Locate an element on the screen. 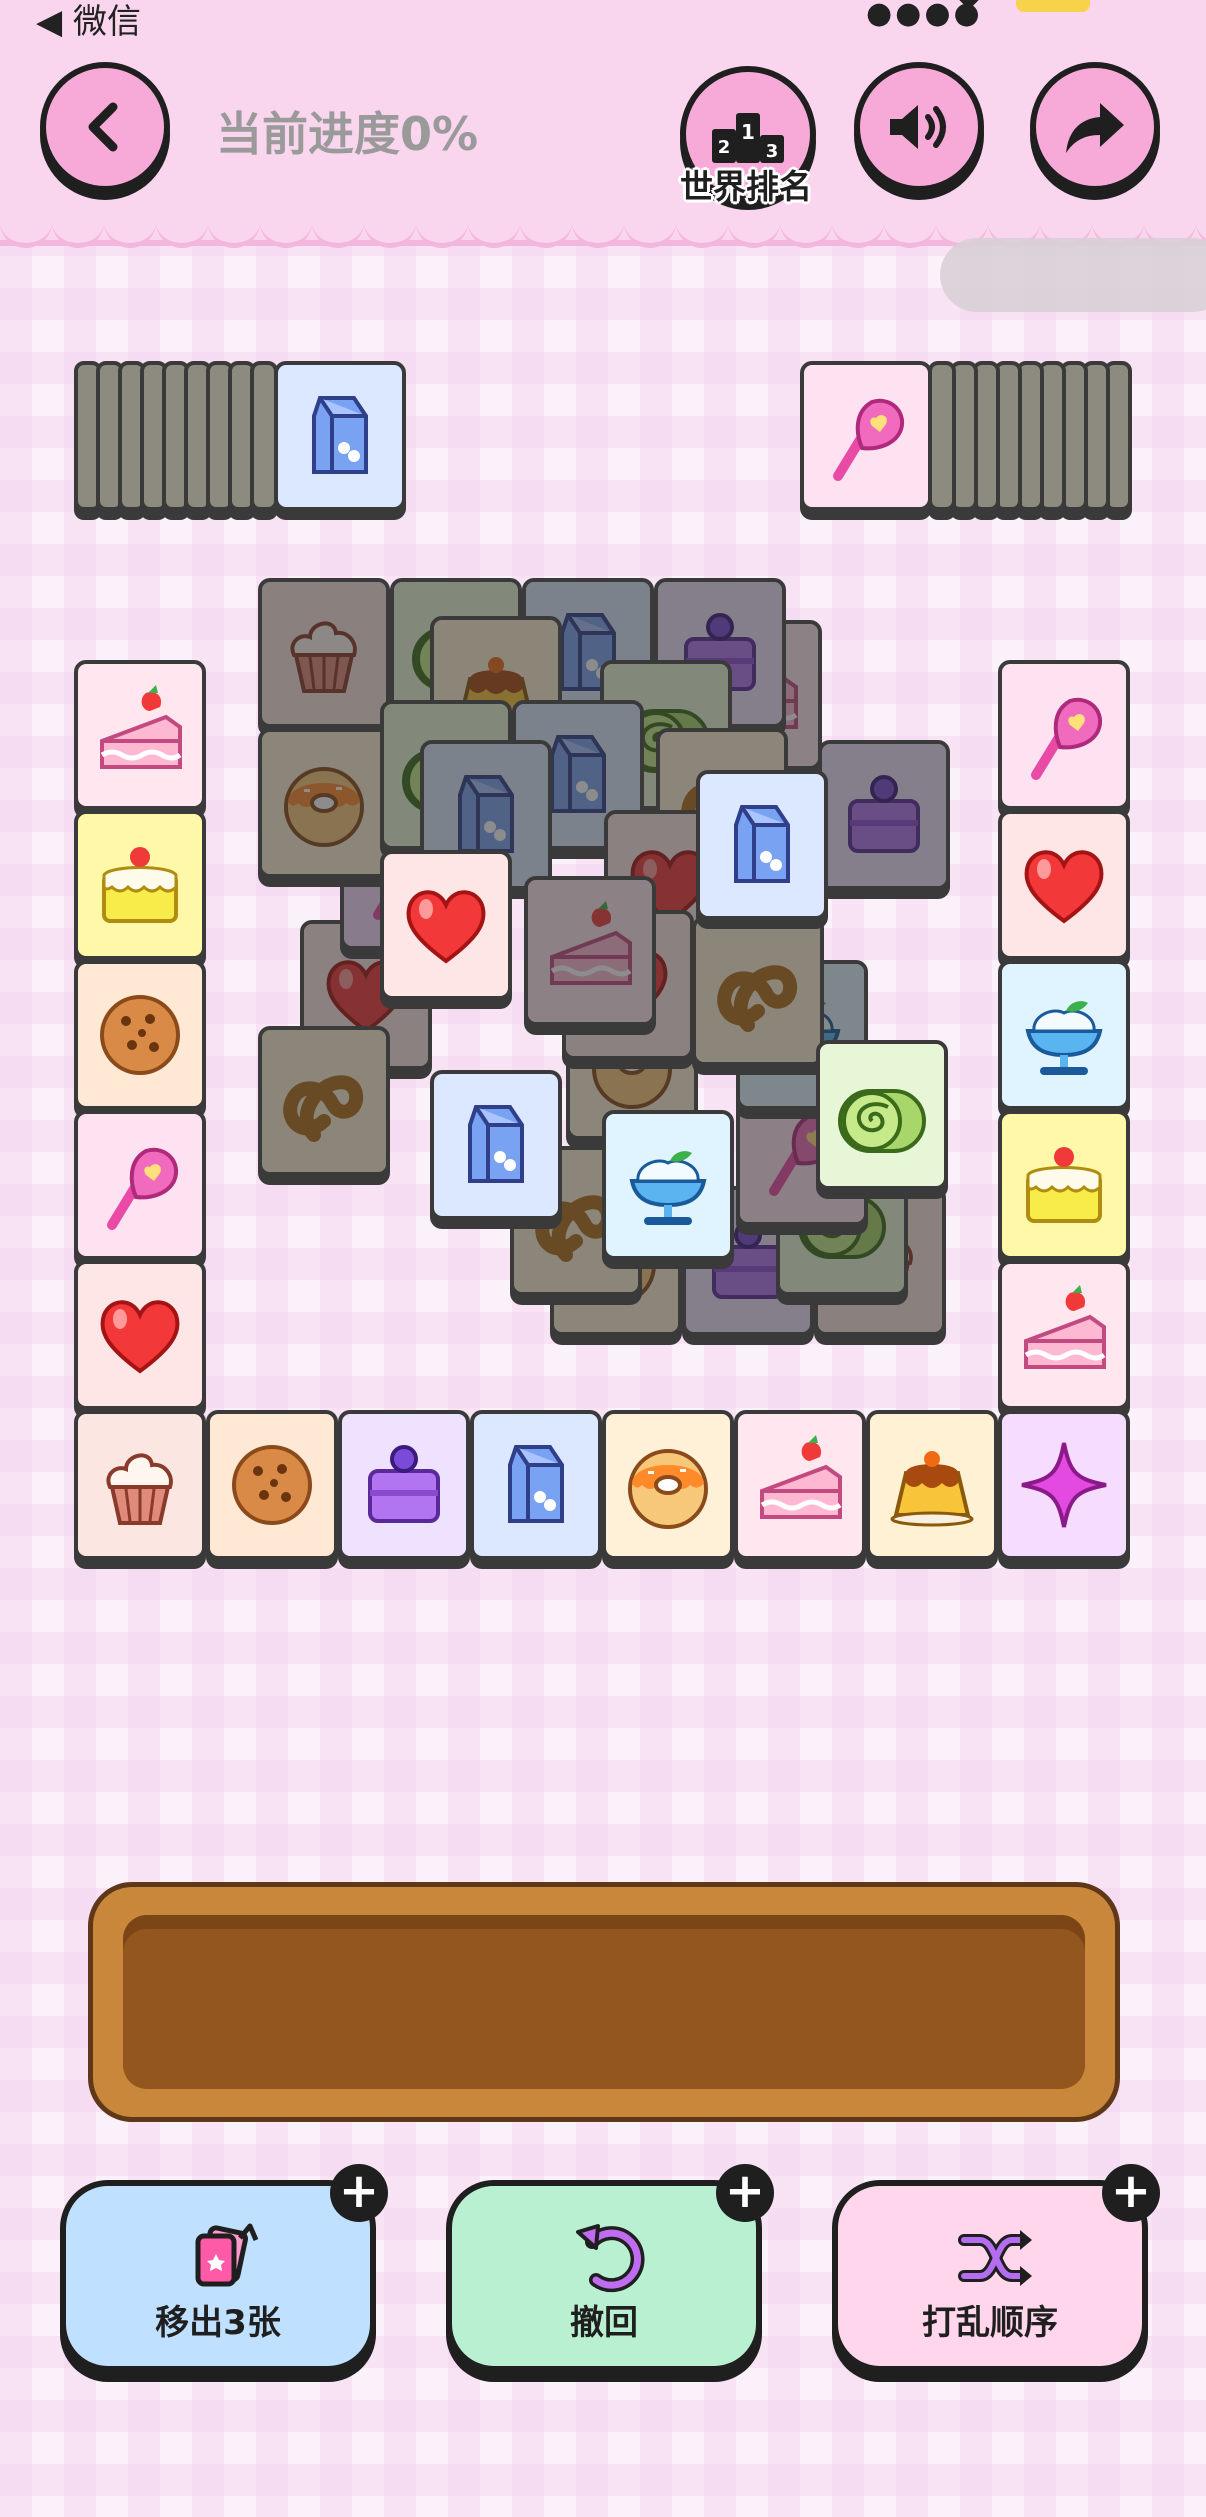 This screenshot has height=2517, width=1206. roll-icon is located at coordinates (882, 1115).